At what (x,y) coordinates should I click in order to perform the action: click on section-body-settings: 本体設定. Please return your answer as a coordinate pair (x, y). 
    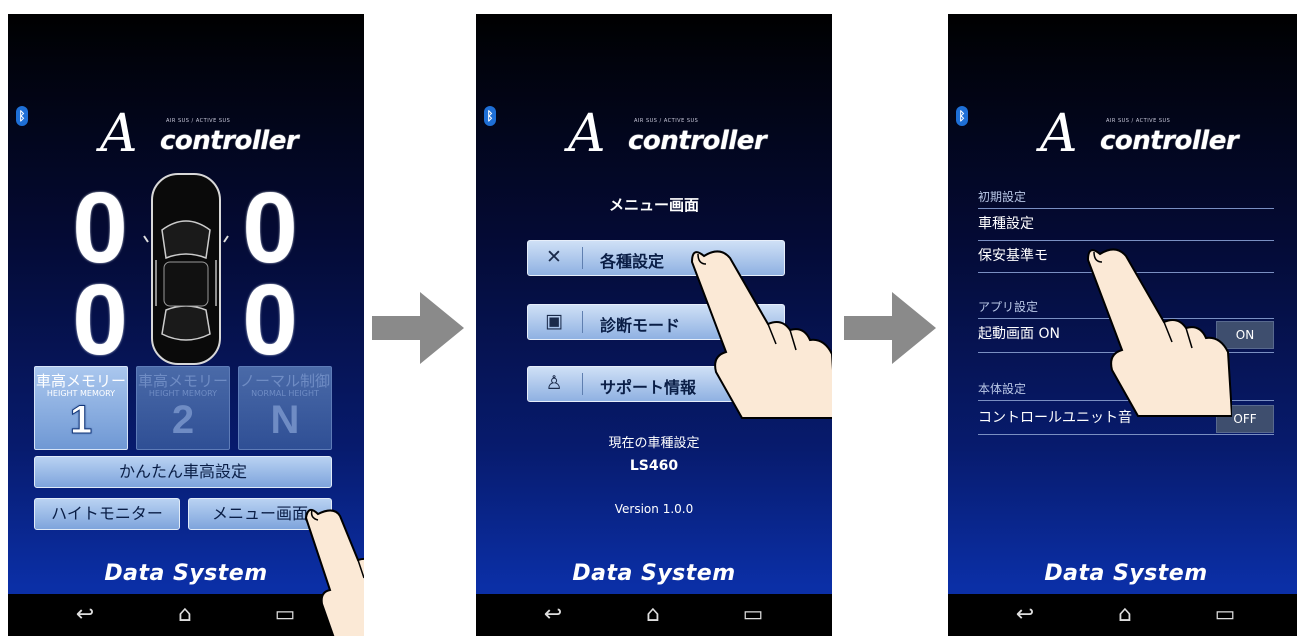
    Looking at the image, I should click on (1002, 389).